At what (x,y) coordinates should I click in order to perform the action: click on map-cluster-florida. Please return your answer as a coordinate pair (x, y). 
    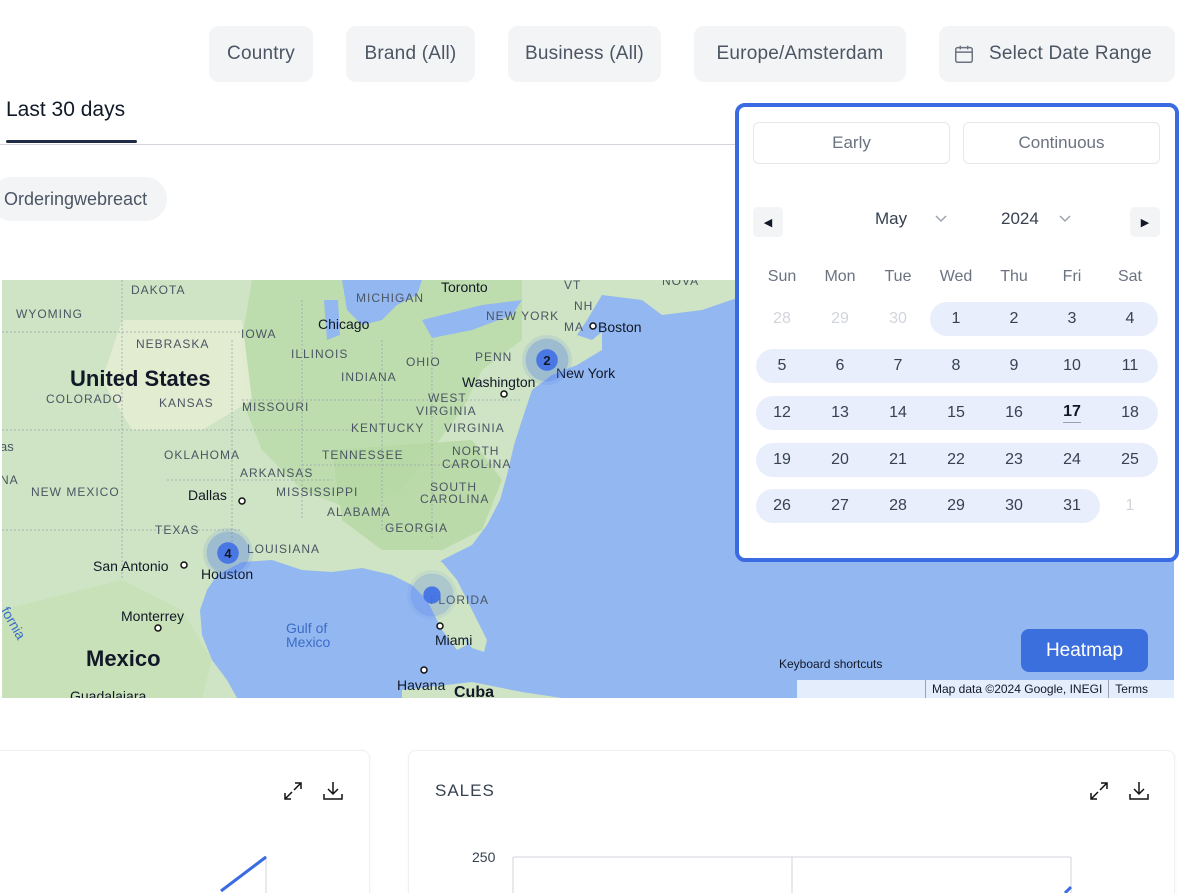
    Looking at the image, I should click on (432, 595).